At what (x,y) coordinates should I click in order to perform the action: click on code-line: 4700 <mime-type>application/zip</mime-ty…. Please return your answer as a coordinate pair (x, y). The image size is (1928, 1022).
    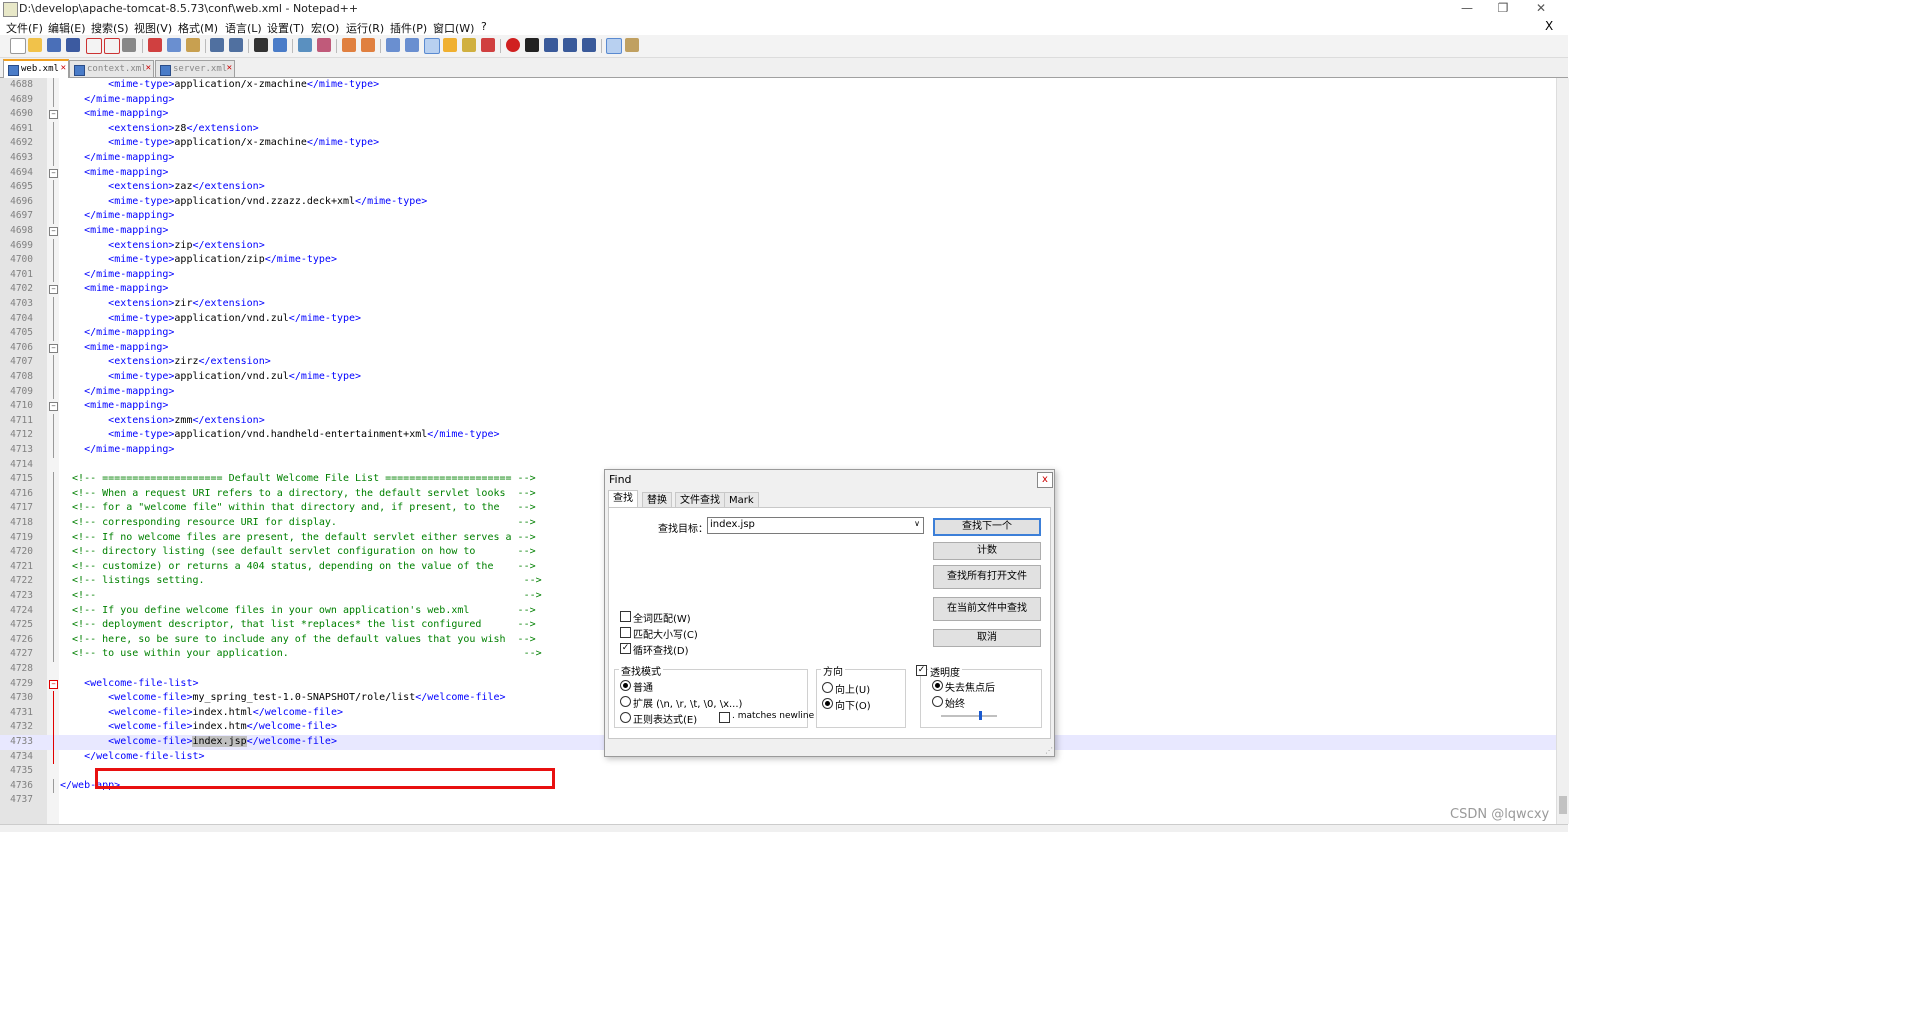
    Looking at the image, I should click on (778, 260).